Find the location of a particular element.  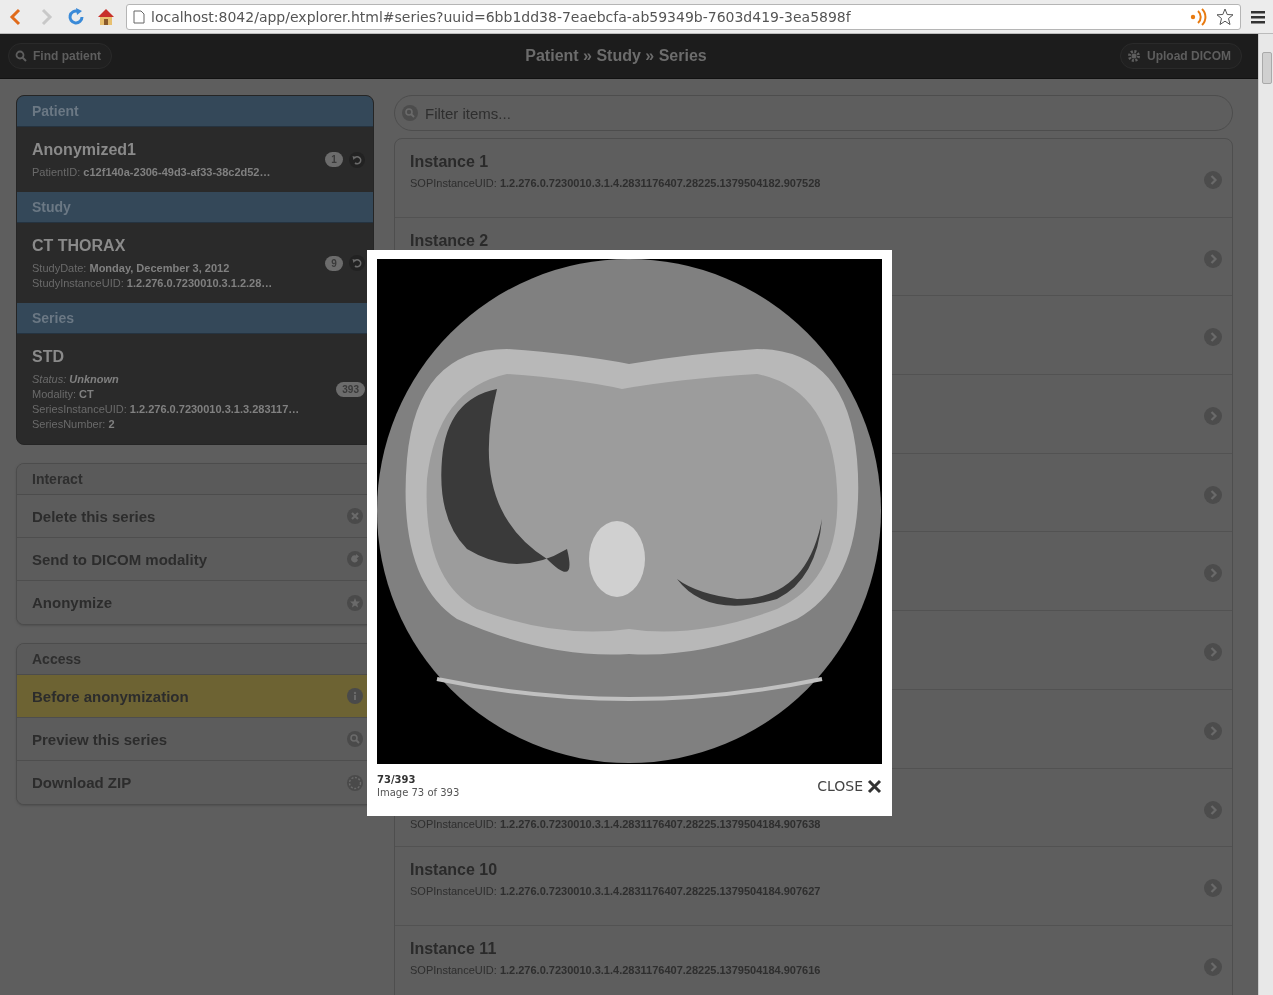

section-title: Anonymized1 is located at coordinates (84, 150).